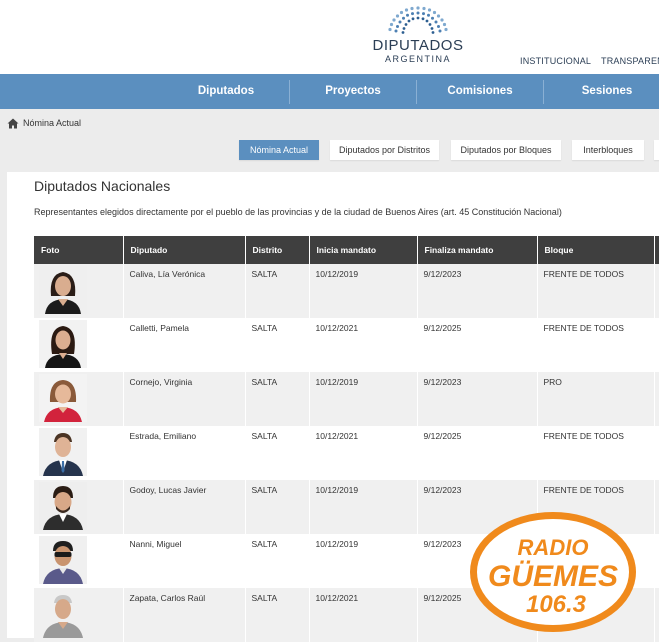  I want to click on deputy-name: Estrada, Emiliano, so click(184, 453).